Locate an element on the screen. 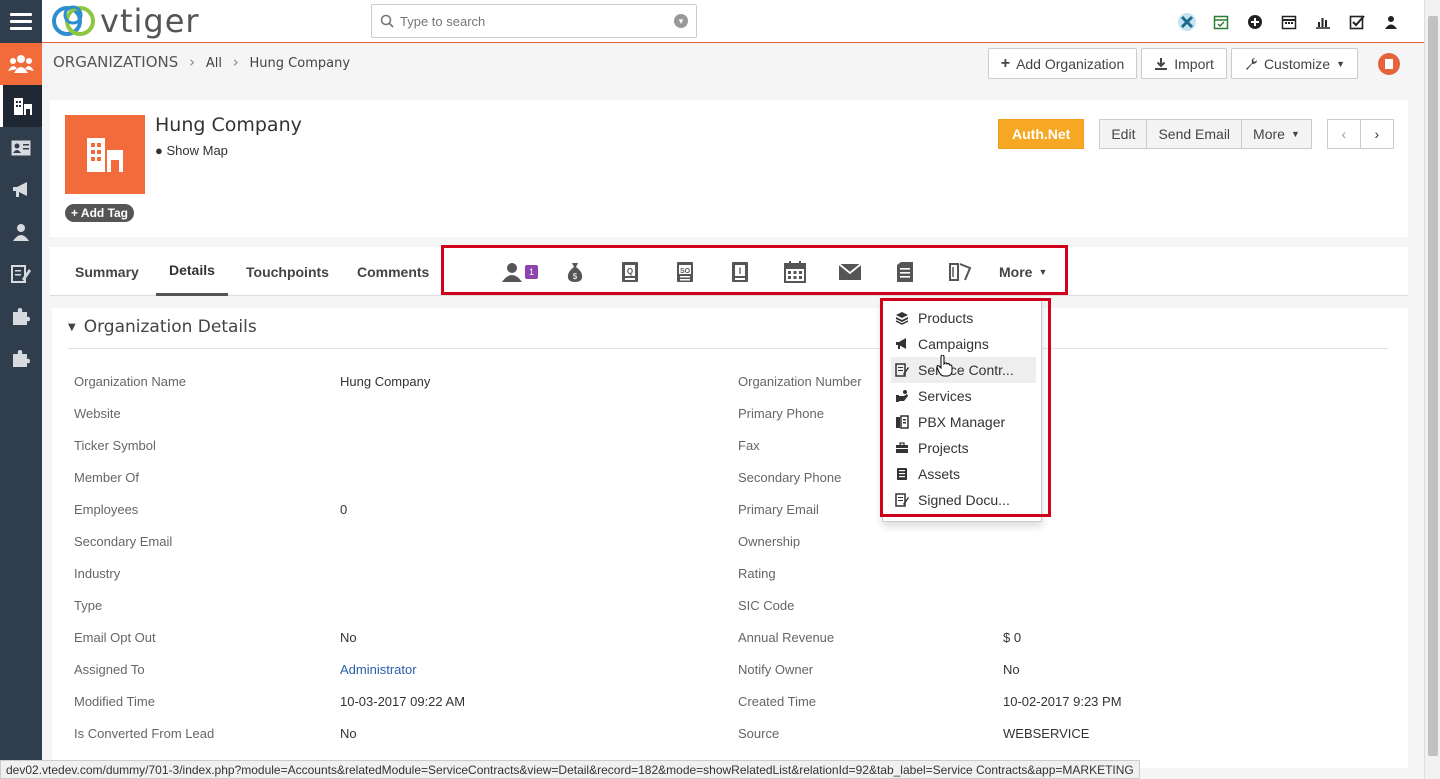  field-label: Organization Number is located at coordinates (800, 381).